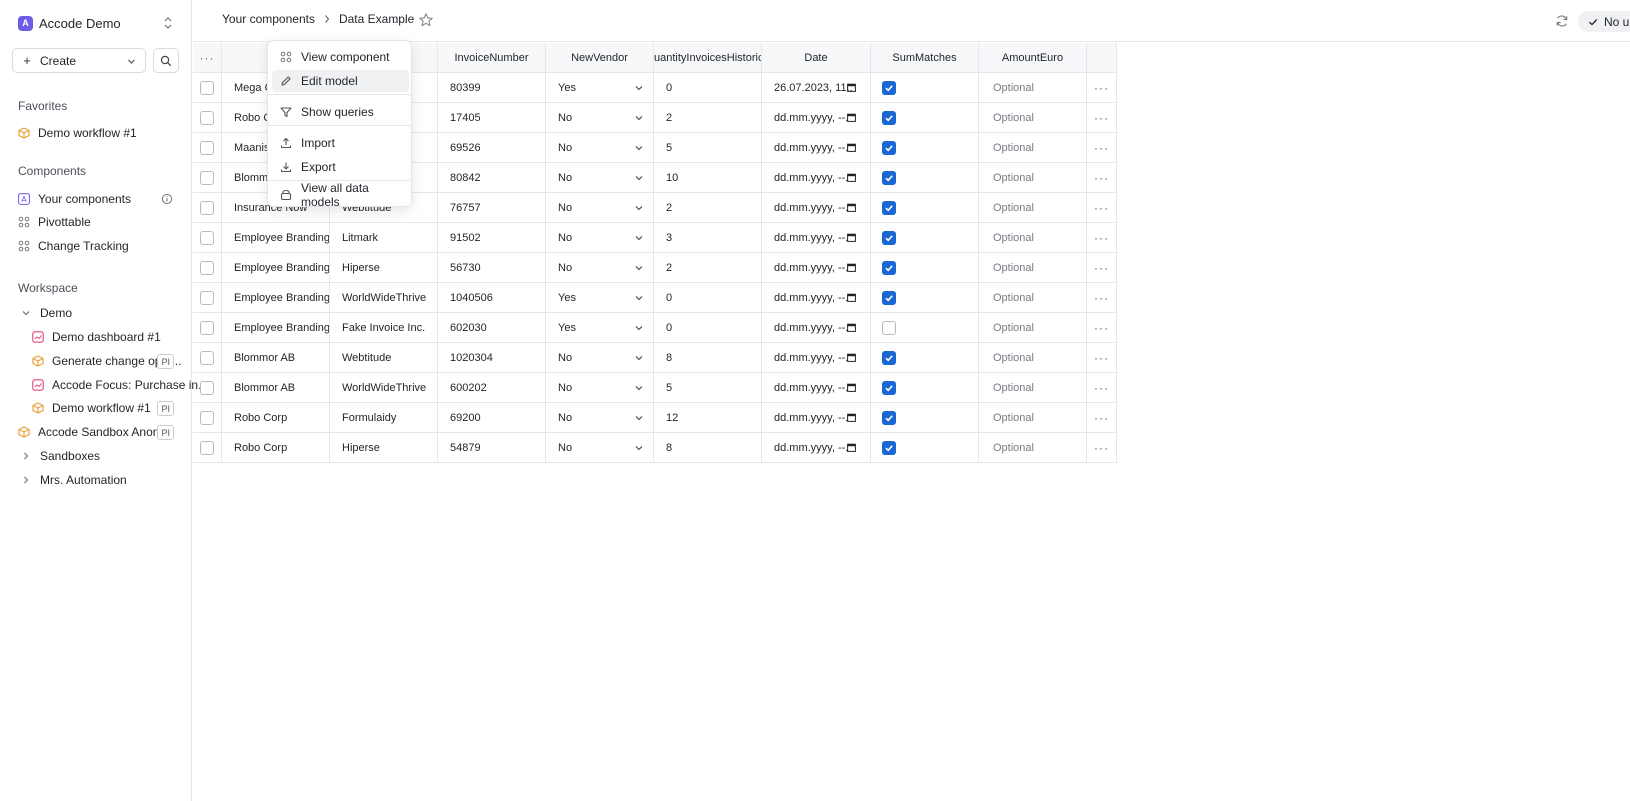 The image size is (1630, 801). I want to click on quantity-cell: 8, so click(708, 448).